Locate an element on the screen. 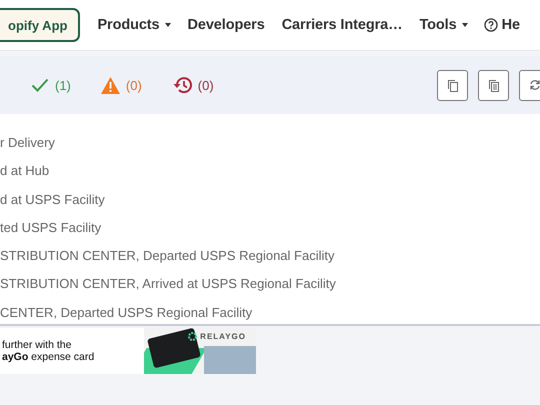 The height and width of the screenshot is (405, 540). tracking-event: STRIBUTION CENTER, Departed USPS Regional Facility is located at coordinates (168, 256).